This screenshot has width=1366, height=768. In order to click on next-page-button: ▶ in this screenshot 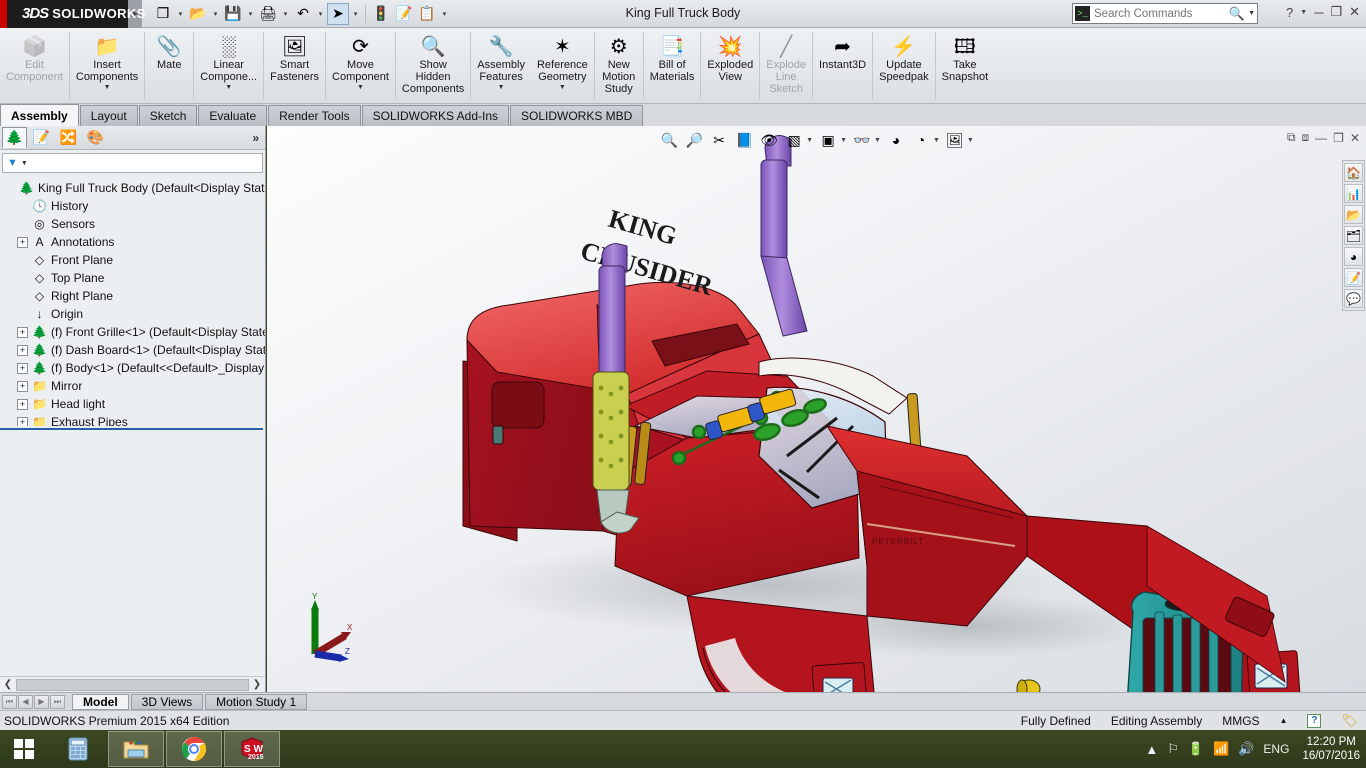, I will do `click(41, 701)`.